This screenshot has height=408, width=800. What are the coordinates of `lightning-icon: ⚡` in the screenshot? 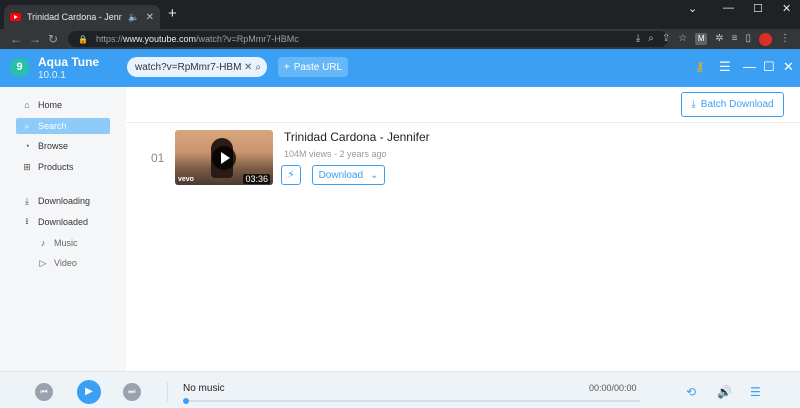 It's located at (291, 175).